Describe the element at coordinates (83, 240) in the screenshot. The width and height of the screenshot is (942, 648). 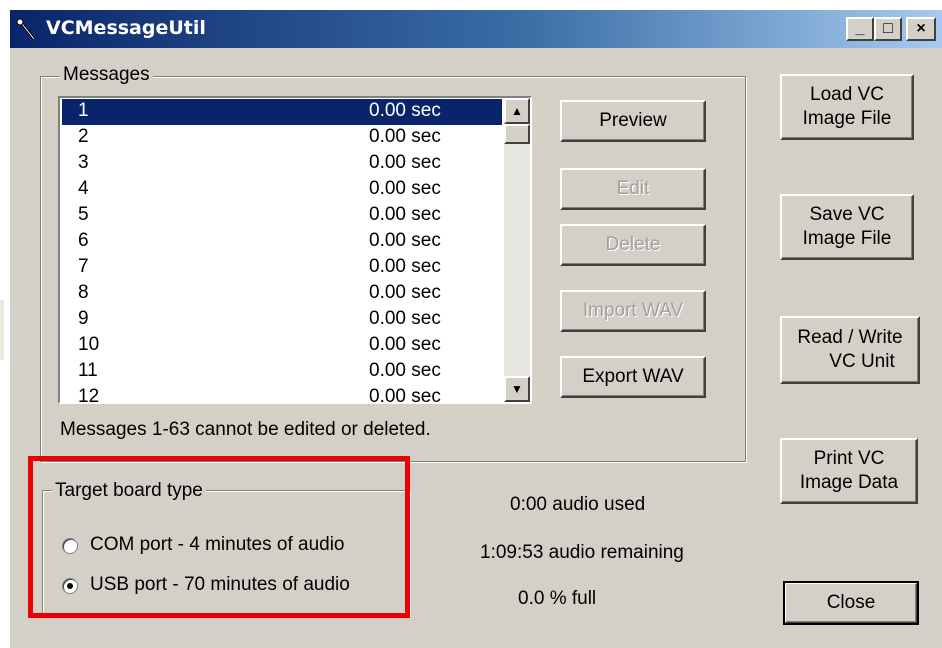
I see `message-number: 6` at that location.